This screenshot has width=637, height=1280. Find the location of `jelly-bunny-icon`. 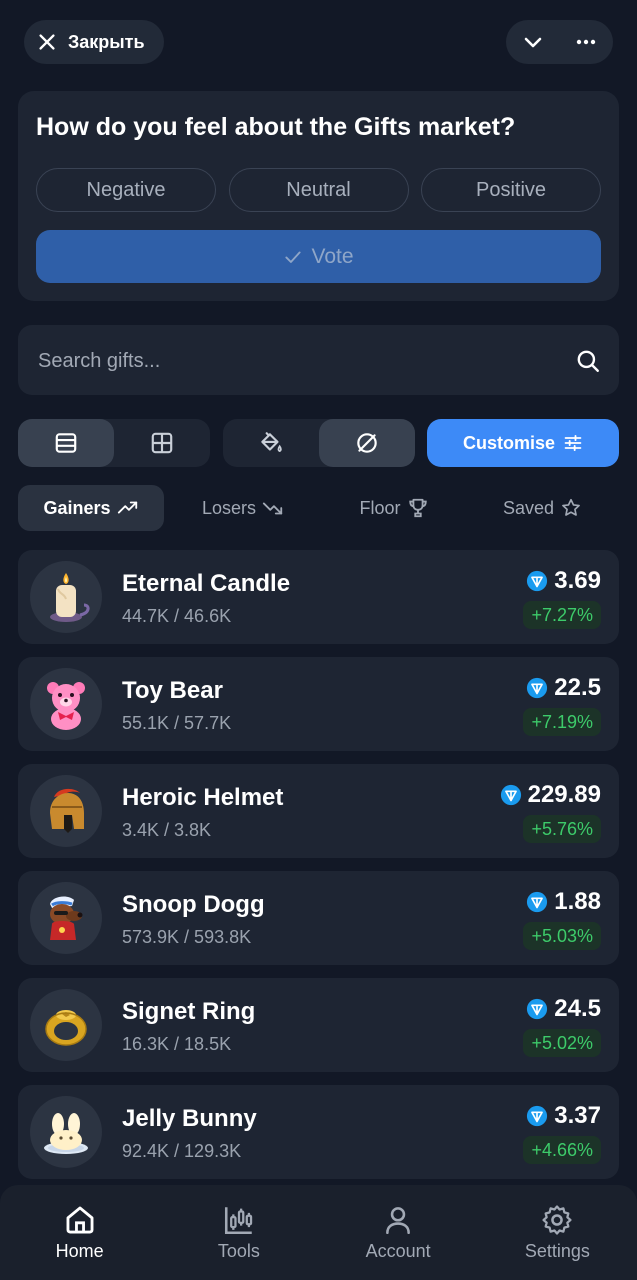

jelly-bunny-icon is located at coordinates (66, 1133).